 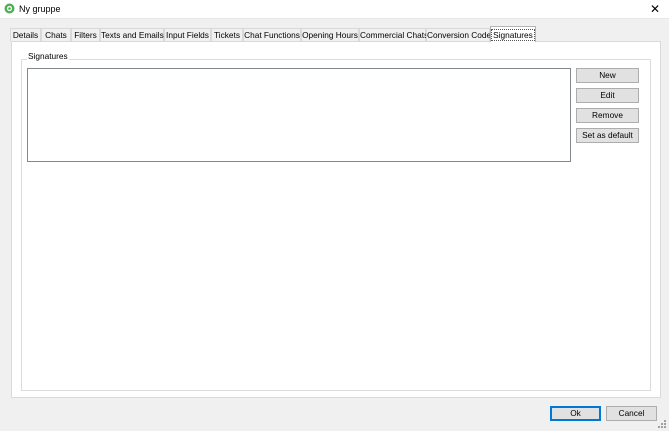 What do you see at coordinates (272, 34) in the screenshot?
I see `tab-chat-functions: Chat Functions` at bounding box center [272, 34].